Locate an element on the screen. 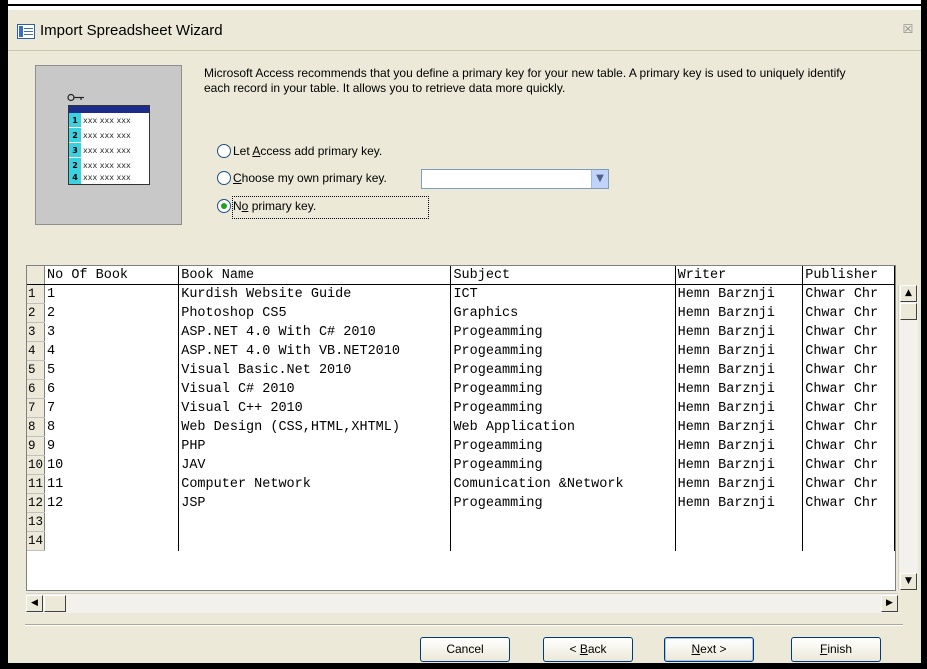  back-button: < Back is located at coordinates (588, 649).